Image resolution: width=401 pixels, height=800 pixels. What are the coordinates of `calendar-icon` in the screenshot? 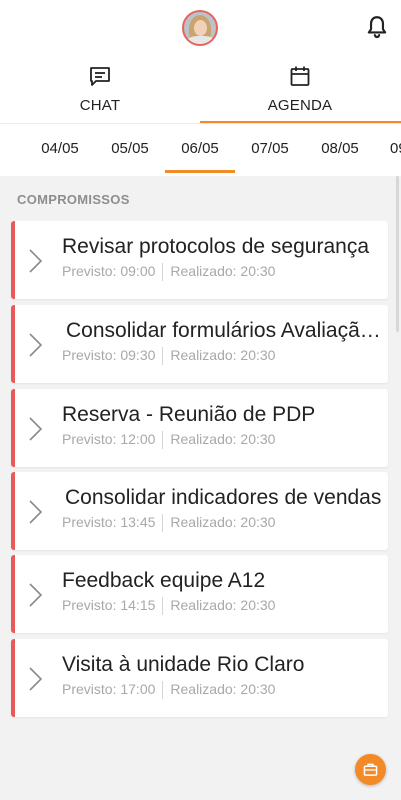 It's located at (300, 76).